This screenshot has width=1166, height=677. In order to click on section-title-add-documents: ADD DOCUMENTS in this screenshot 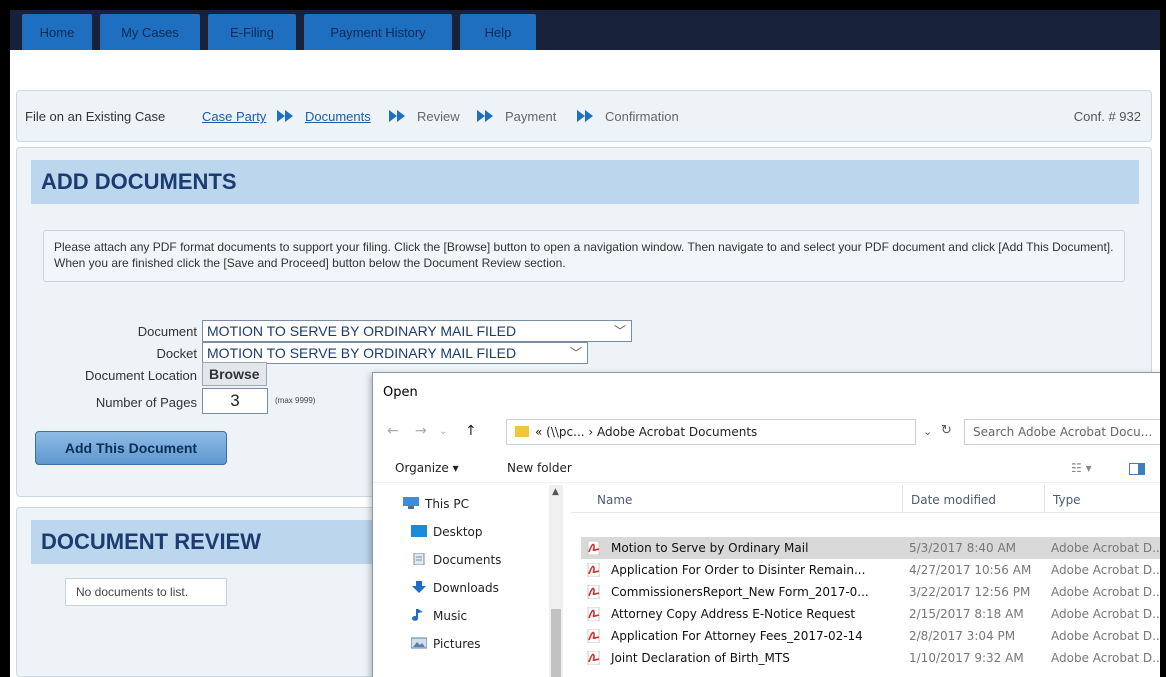, I will do `click(585, 182)`.